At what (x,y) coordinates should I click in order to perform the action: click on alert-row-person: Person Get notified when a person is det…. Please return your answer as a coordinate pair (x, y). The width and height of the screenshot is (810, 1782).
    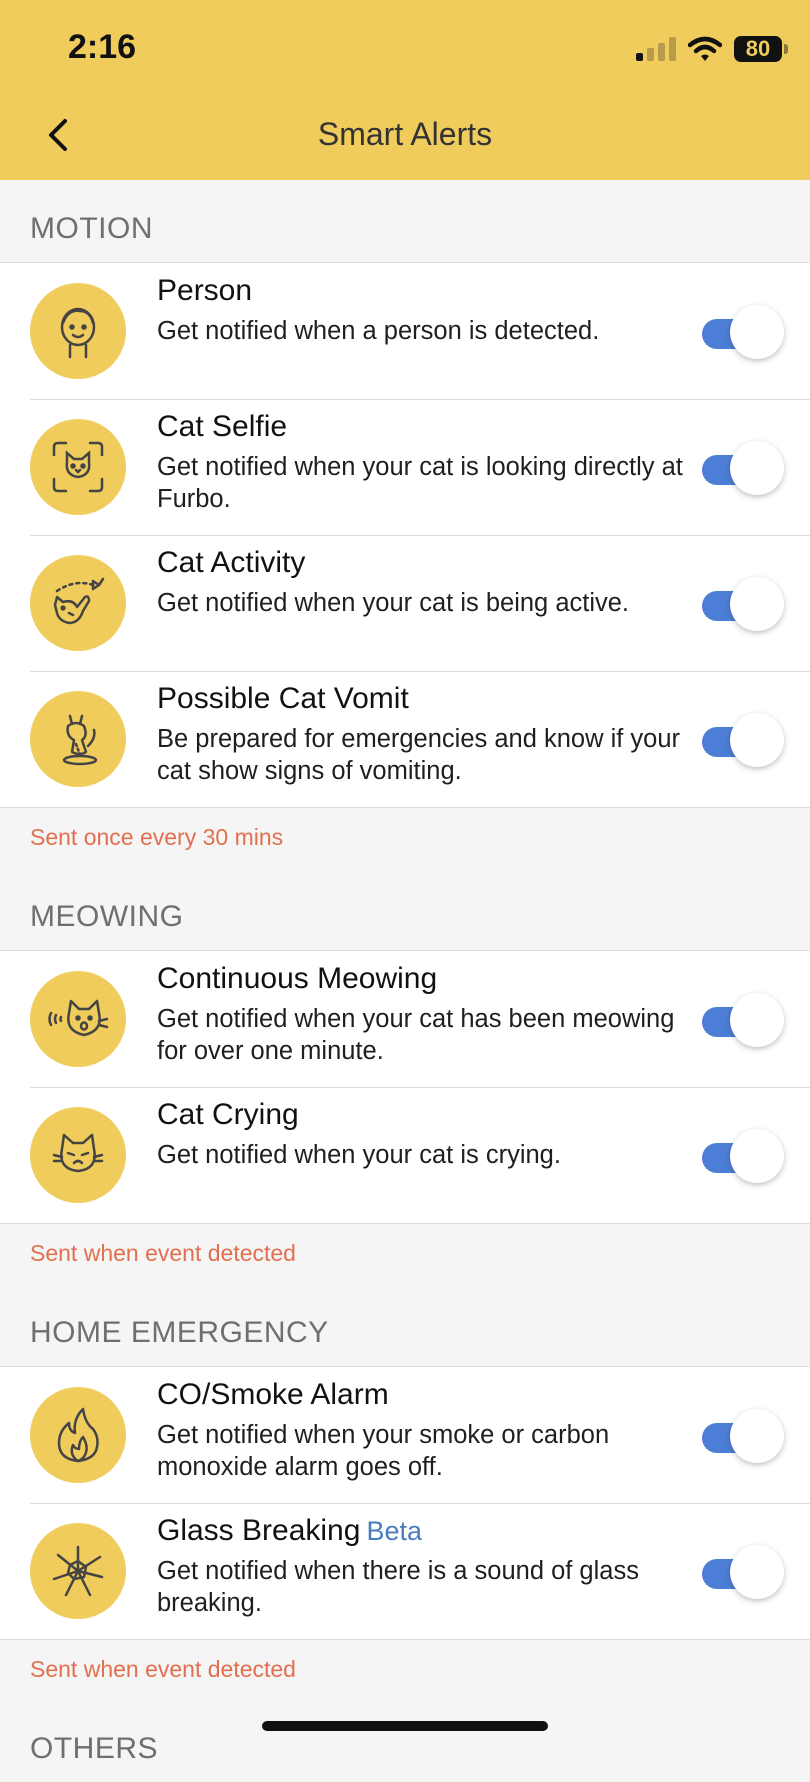
    Looking at the image, I should click on (405, 331).